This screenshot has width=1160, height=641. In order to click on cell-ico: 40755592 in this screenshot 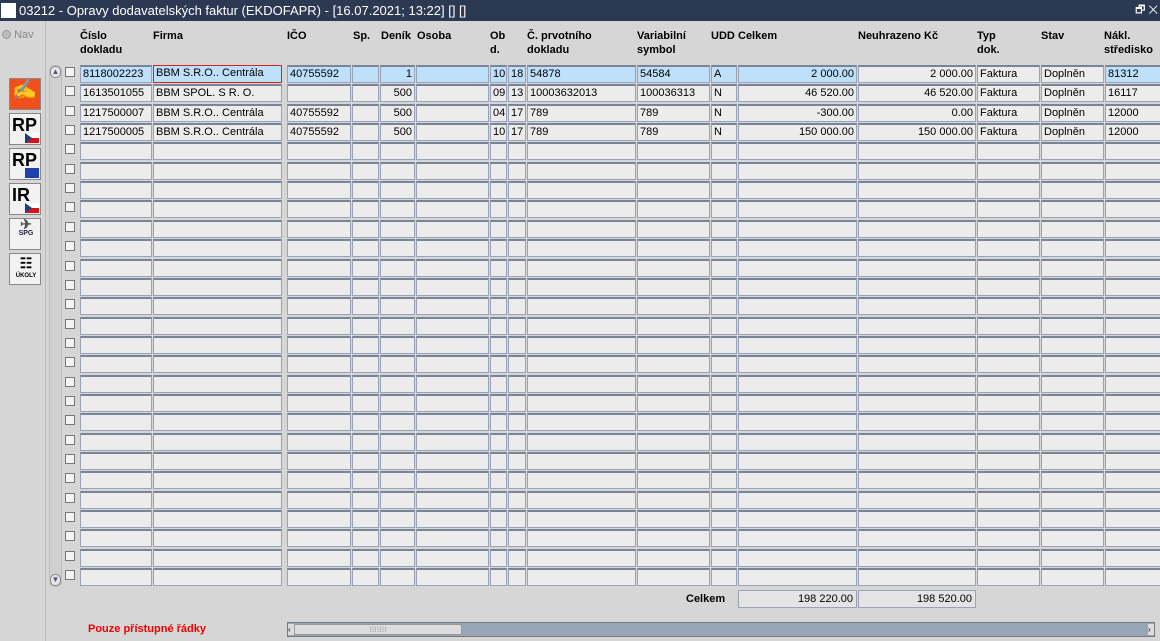, I will do `click(319, 74)`.